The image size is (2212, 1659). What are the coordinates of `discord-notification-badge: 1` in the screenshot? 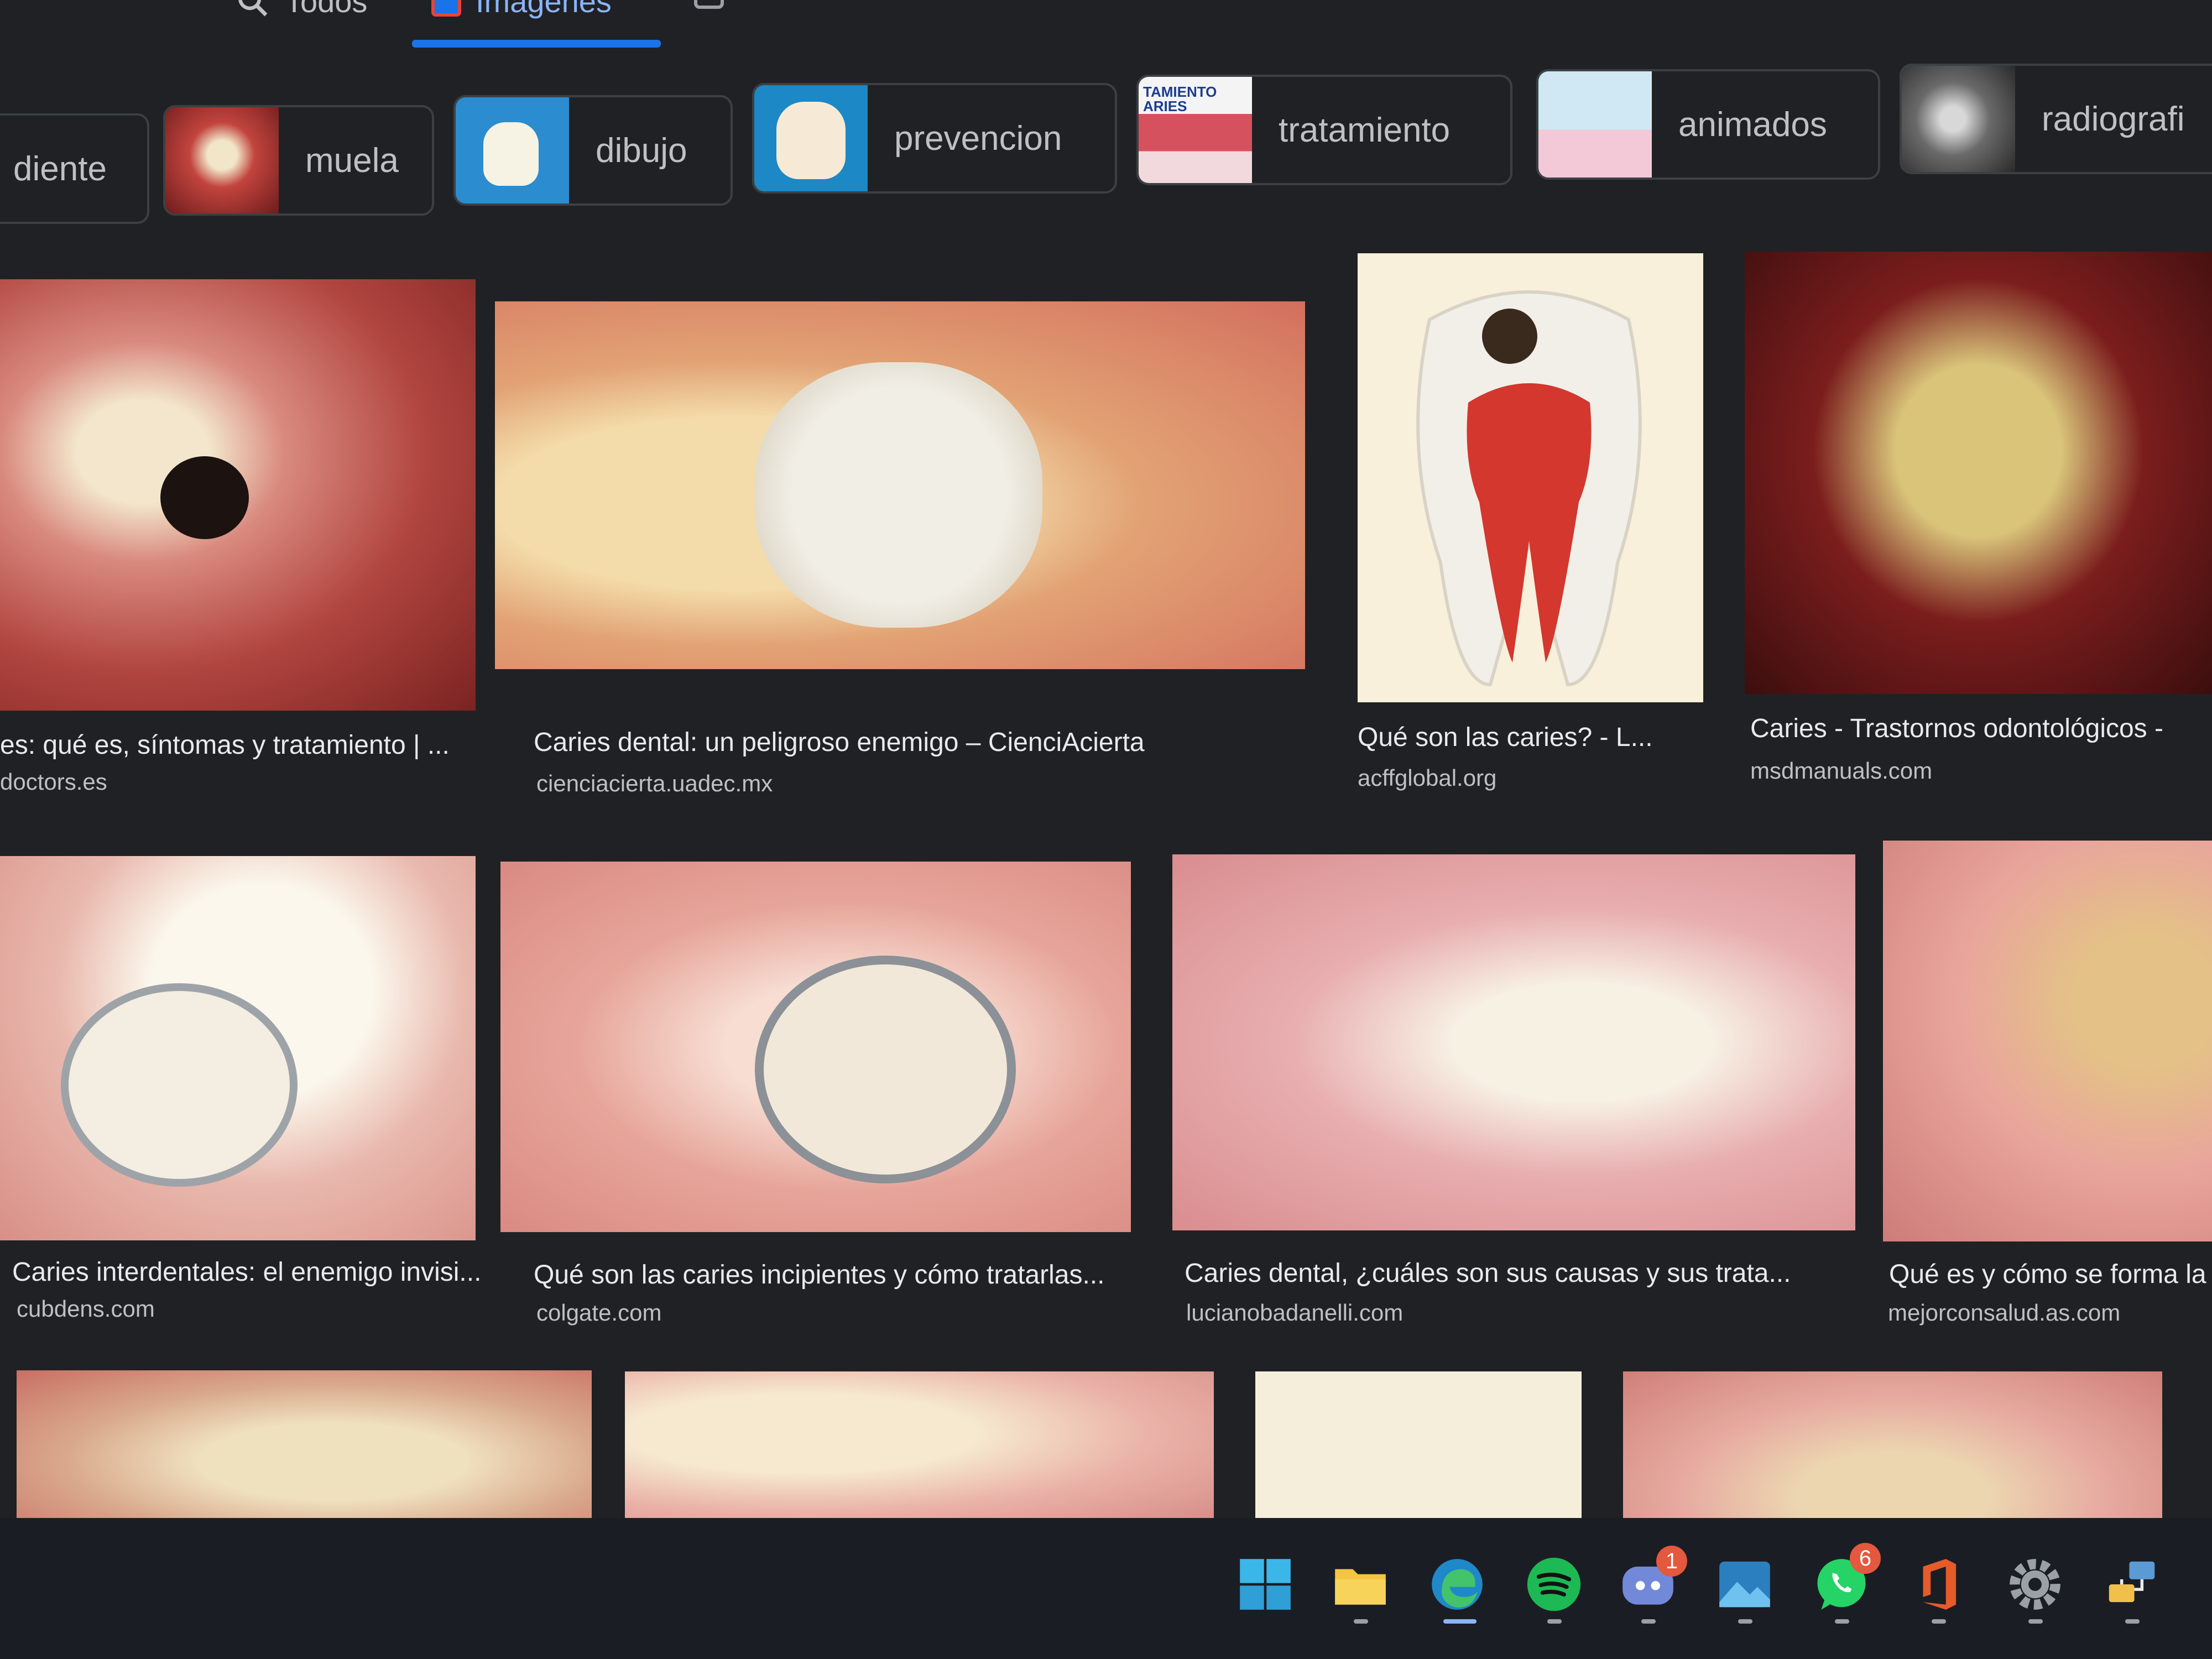 It's located at (1672, 1562).